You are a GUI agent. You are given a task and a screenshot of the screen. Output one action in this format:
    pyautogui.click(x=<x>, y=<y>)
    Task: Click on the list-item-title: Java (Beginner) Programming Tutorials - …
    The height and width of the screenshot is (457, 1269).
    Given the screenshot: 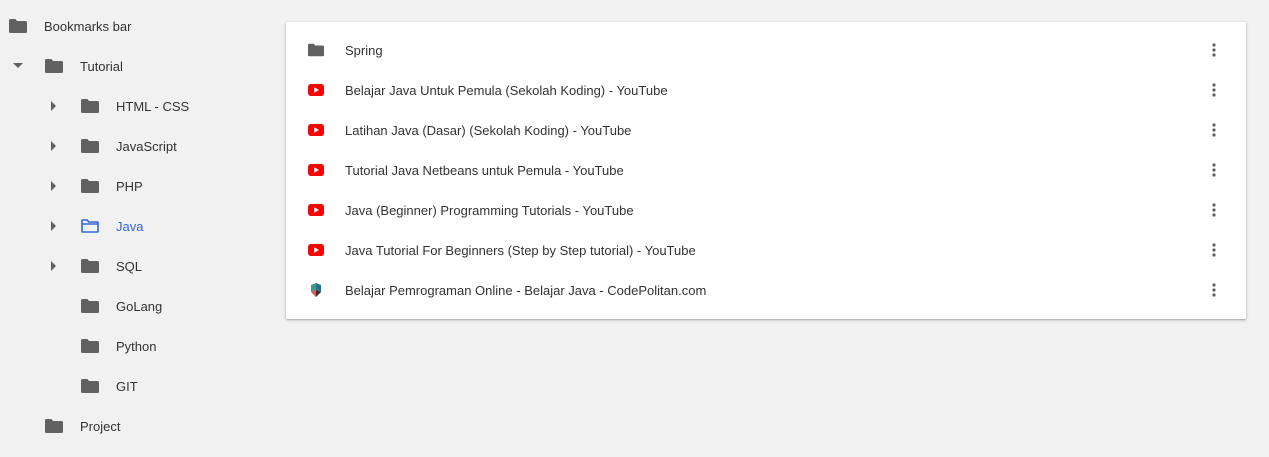 What is the action you would take?
    pyautogui.click(x=489, y=210)
    